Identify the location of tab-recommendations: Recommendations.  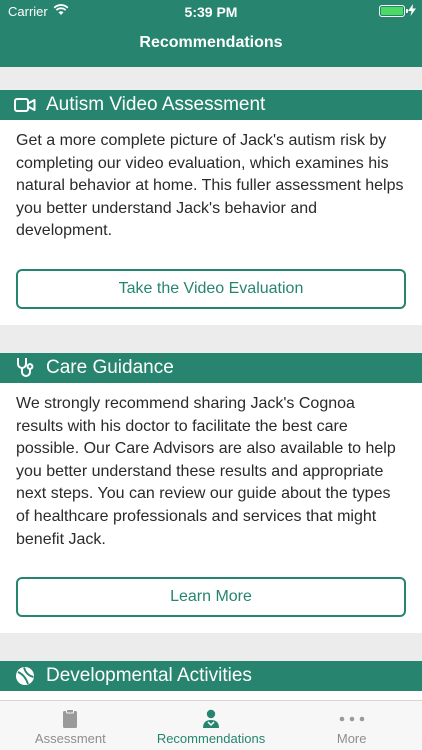
(211, 725).